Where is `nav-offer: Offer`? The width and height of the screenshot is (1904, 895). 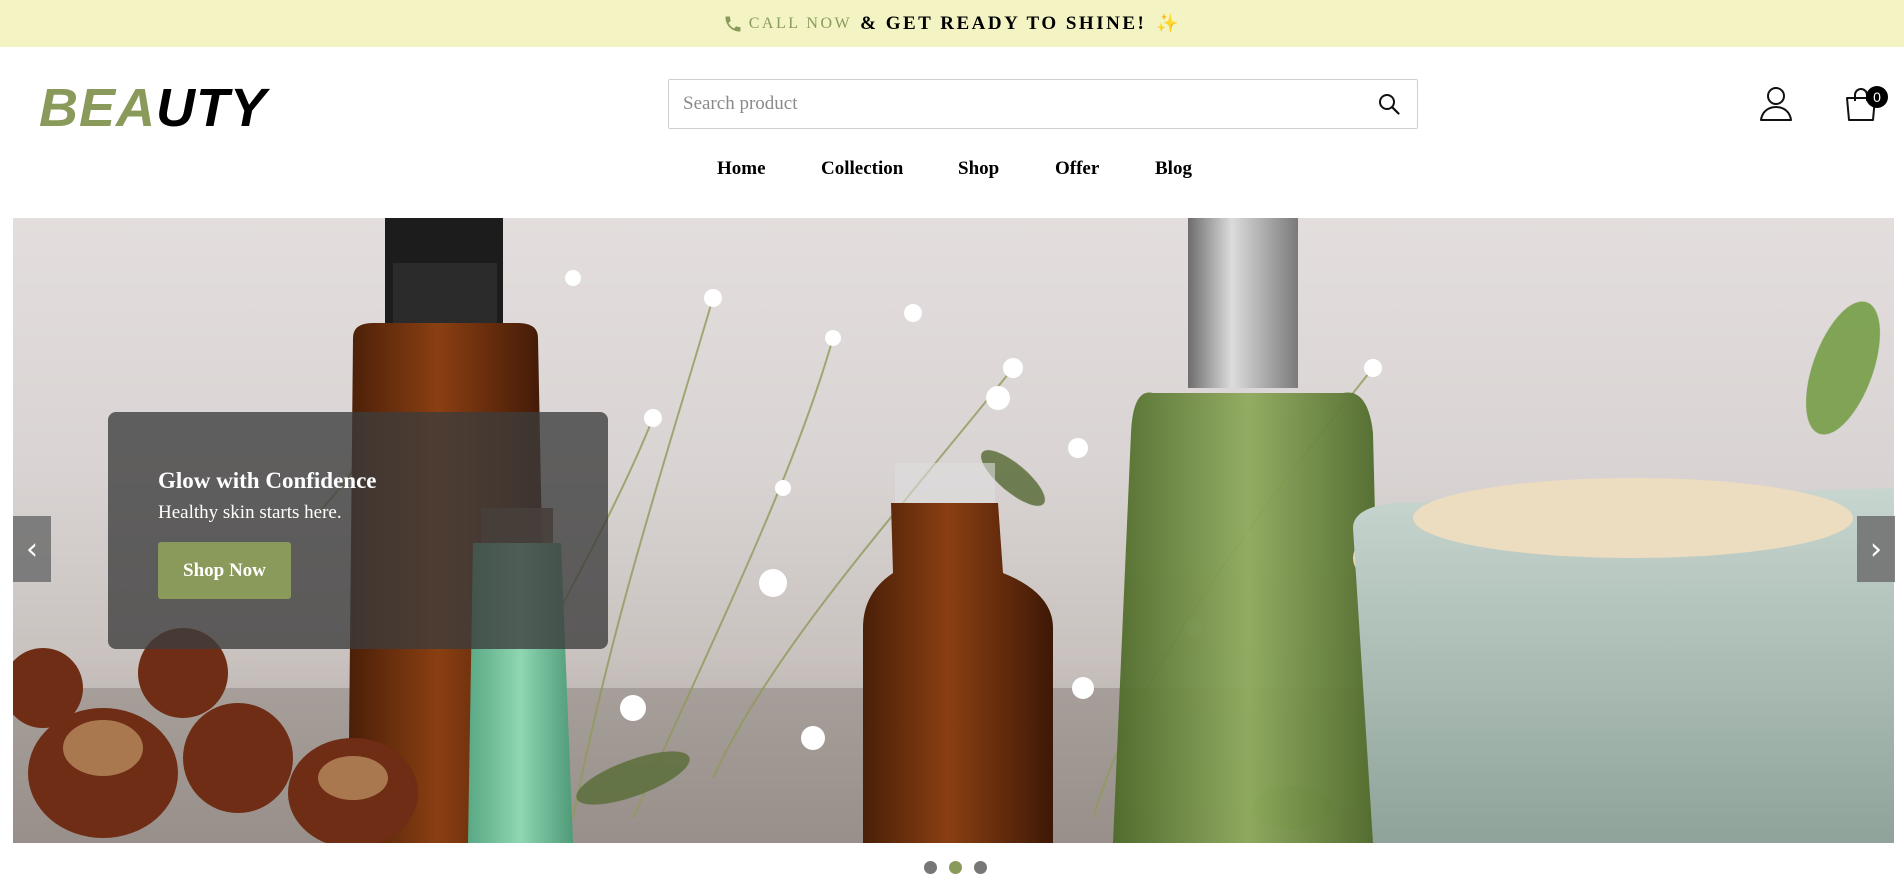
nav-offer: Offer is located at coordinates (1077, 169).